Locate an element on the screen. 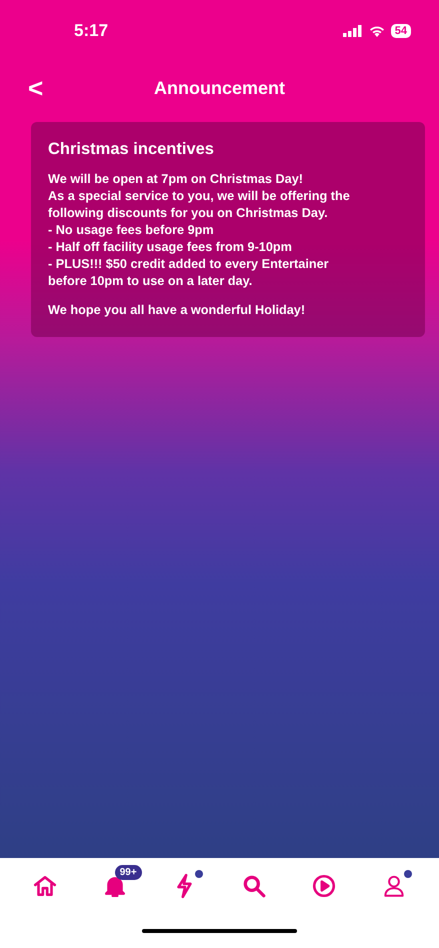 The image size is (439, 948). back-button: < is located at coordinates (36, 88).